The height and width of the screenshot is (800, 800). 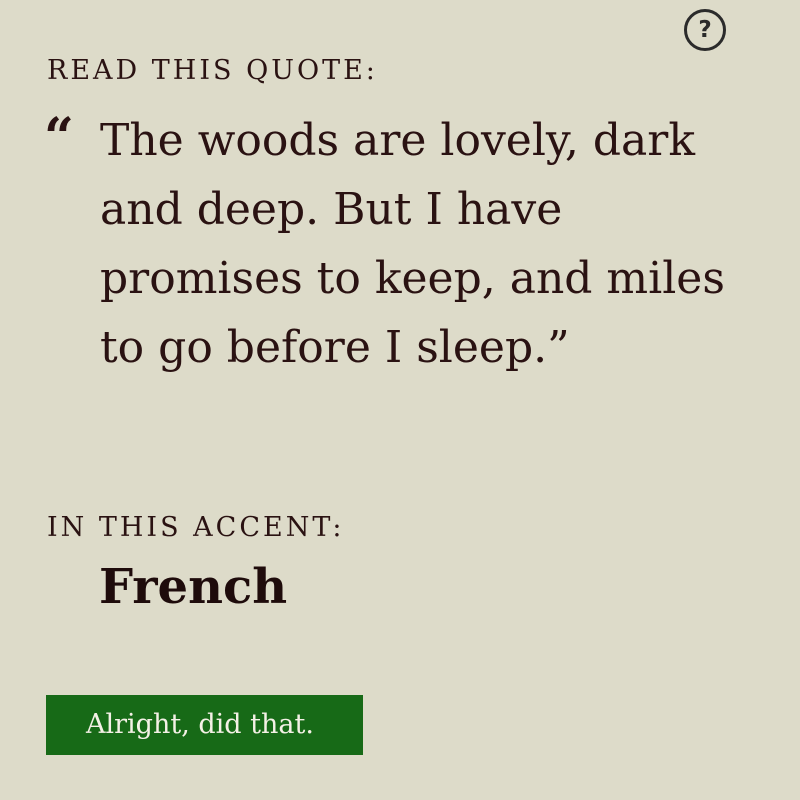 I want to click on help-button: ?, so click(x=705, y=30).